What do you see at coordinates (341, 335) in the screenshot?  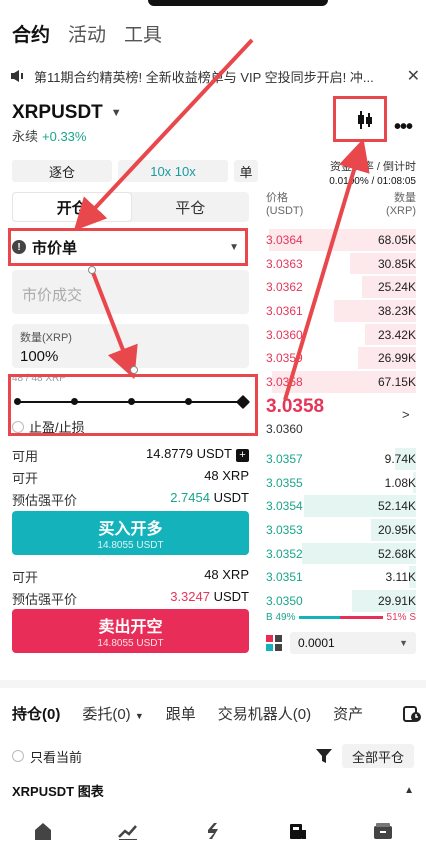 I see `ask-row: 3.0360 23.42K` at bounding box center [341, 335].